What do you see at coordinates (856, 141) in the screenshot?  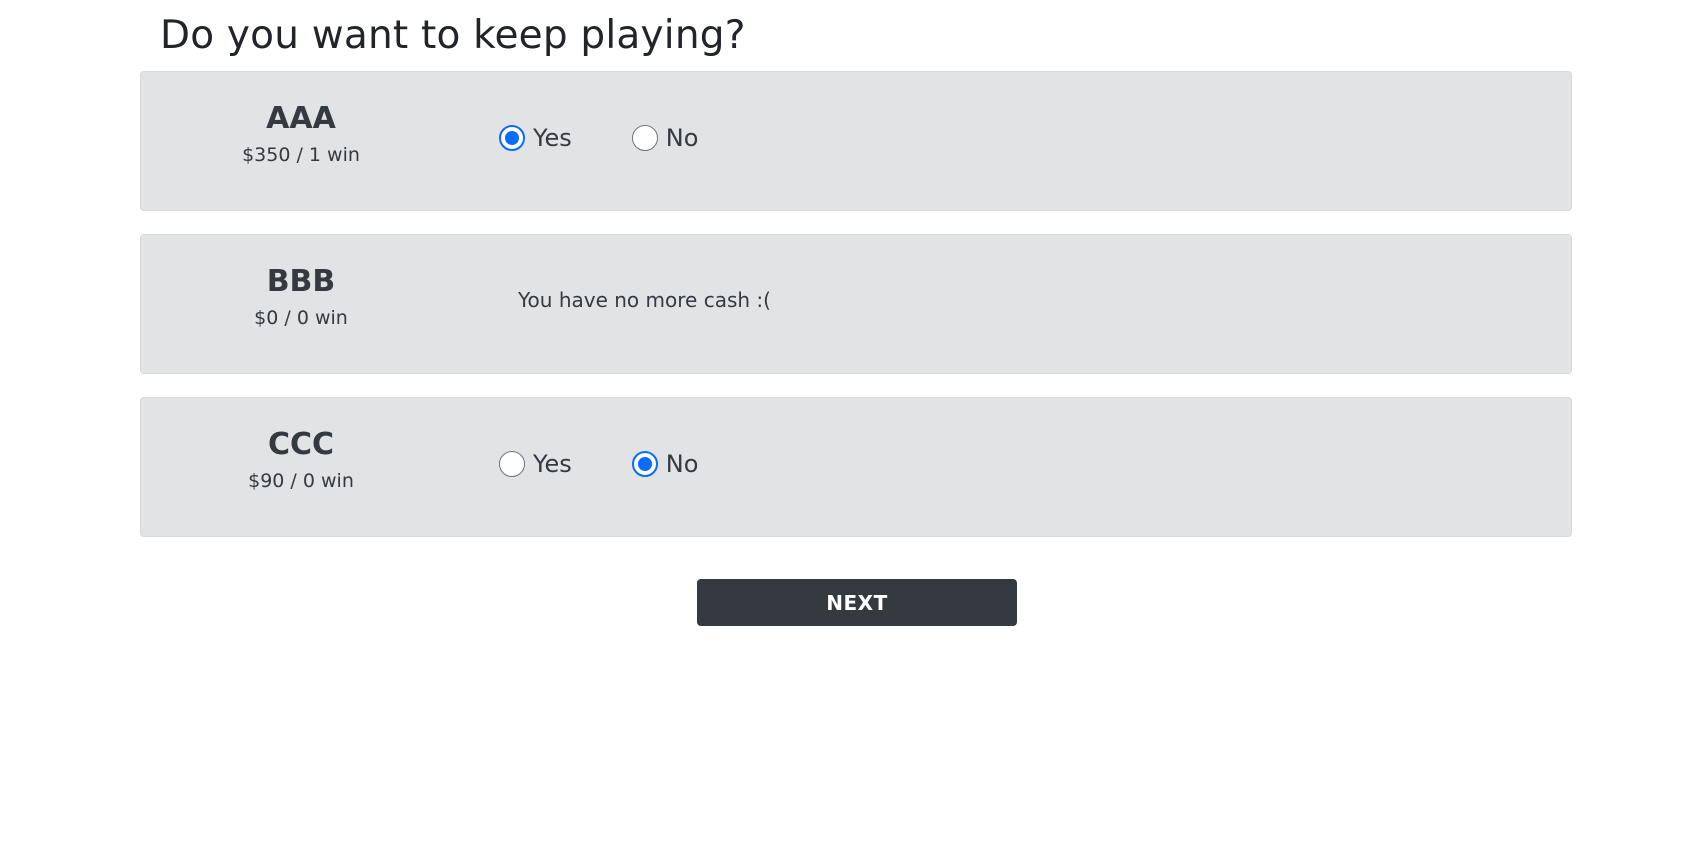 I see `player-card-aaa: AAA $350 / 1 win Yes No` at bounding box center [856, 141].